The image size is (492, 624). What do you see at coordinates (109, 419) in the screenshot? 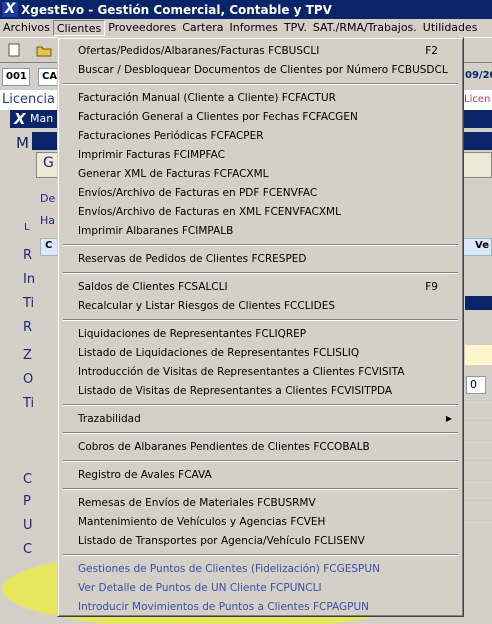
I see `menu-item-label: Trazabilidad` at bounding box center [109, 419].